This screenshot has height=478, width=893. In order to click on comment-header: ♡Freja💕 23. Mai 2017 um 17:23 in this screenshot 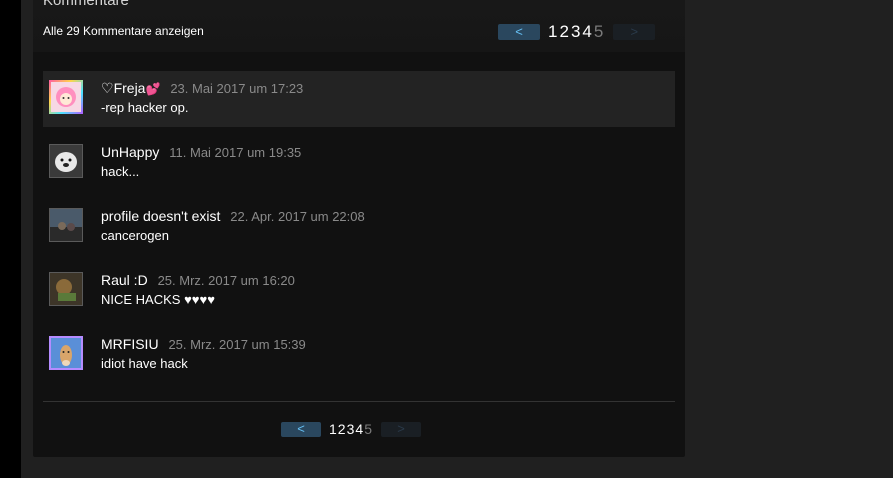, I will do `click(202, 88)`.